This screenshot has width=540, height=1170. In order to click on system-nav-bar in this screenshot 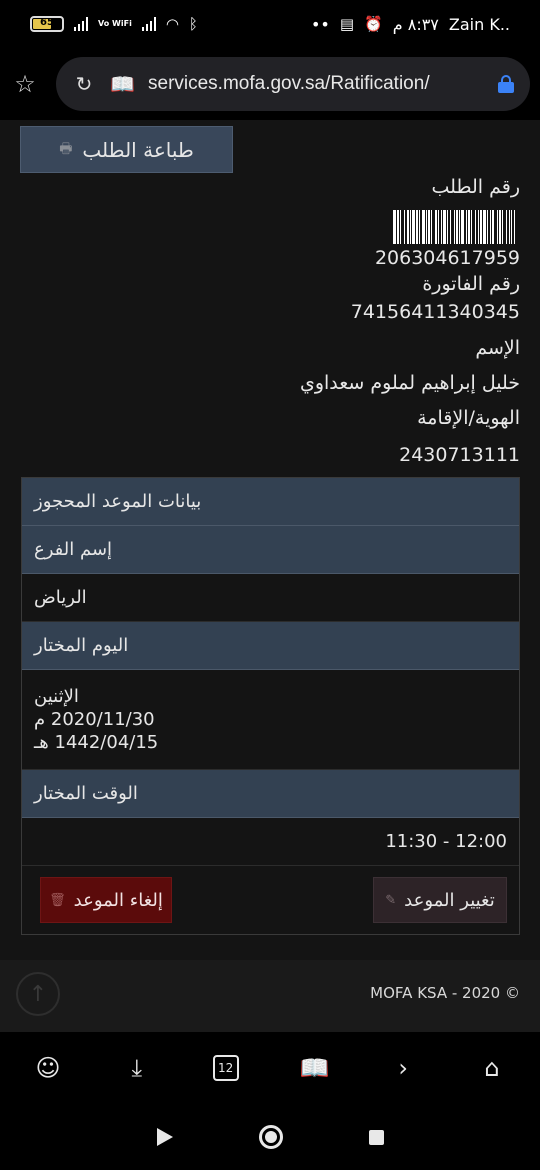, I will do `click(270, 1137)`.